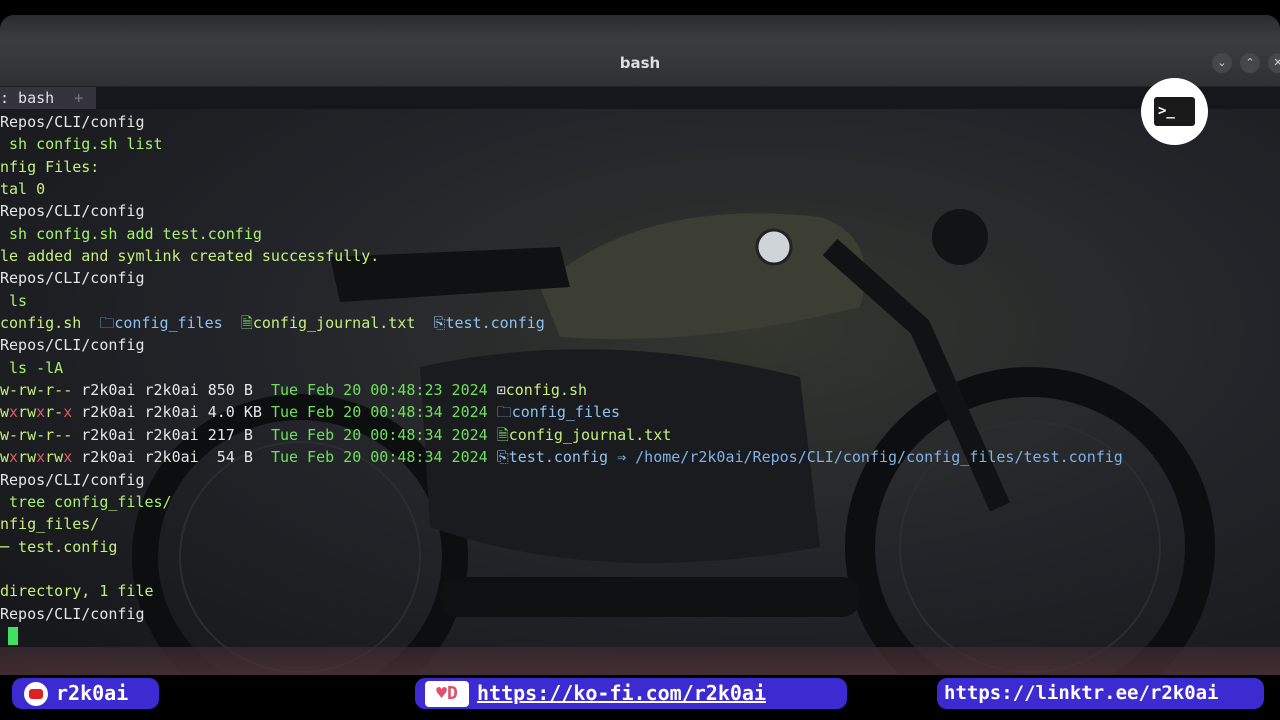 The width and height of the screenshot is (1280, 720). What do you see at coordinates (27, 98) in the screenshot?
I see `tab-label: : bash` at bounding box center [27, 98].